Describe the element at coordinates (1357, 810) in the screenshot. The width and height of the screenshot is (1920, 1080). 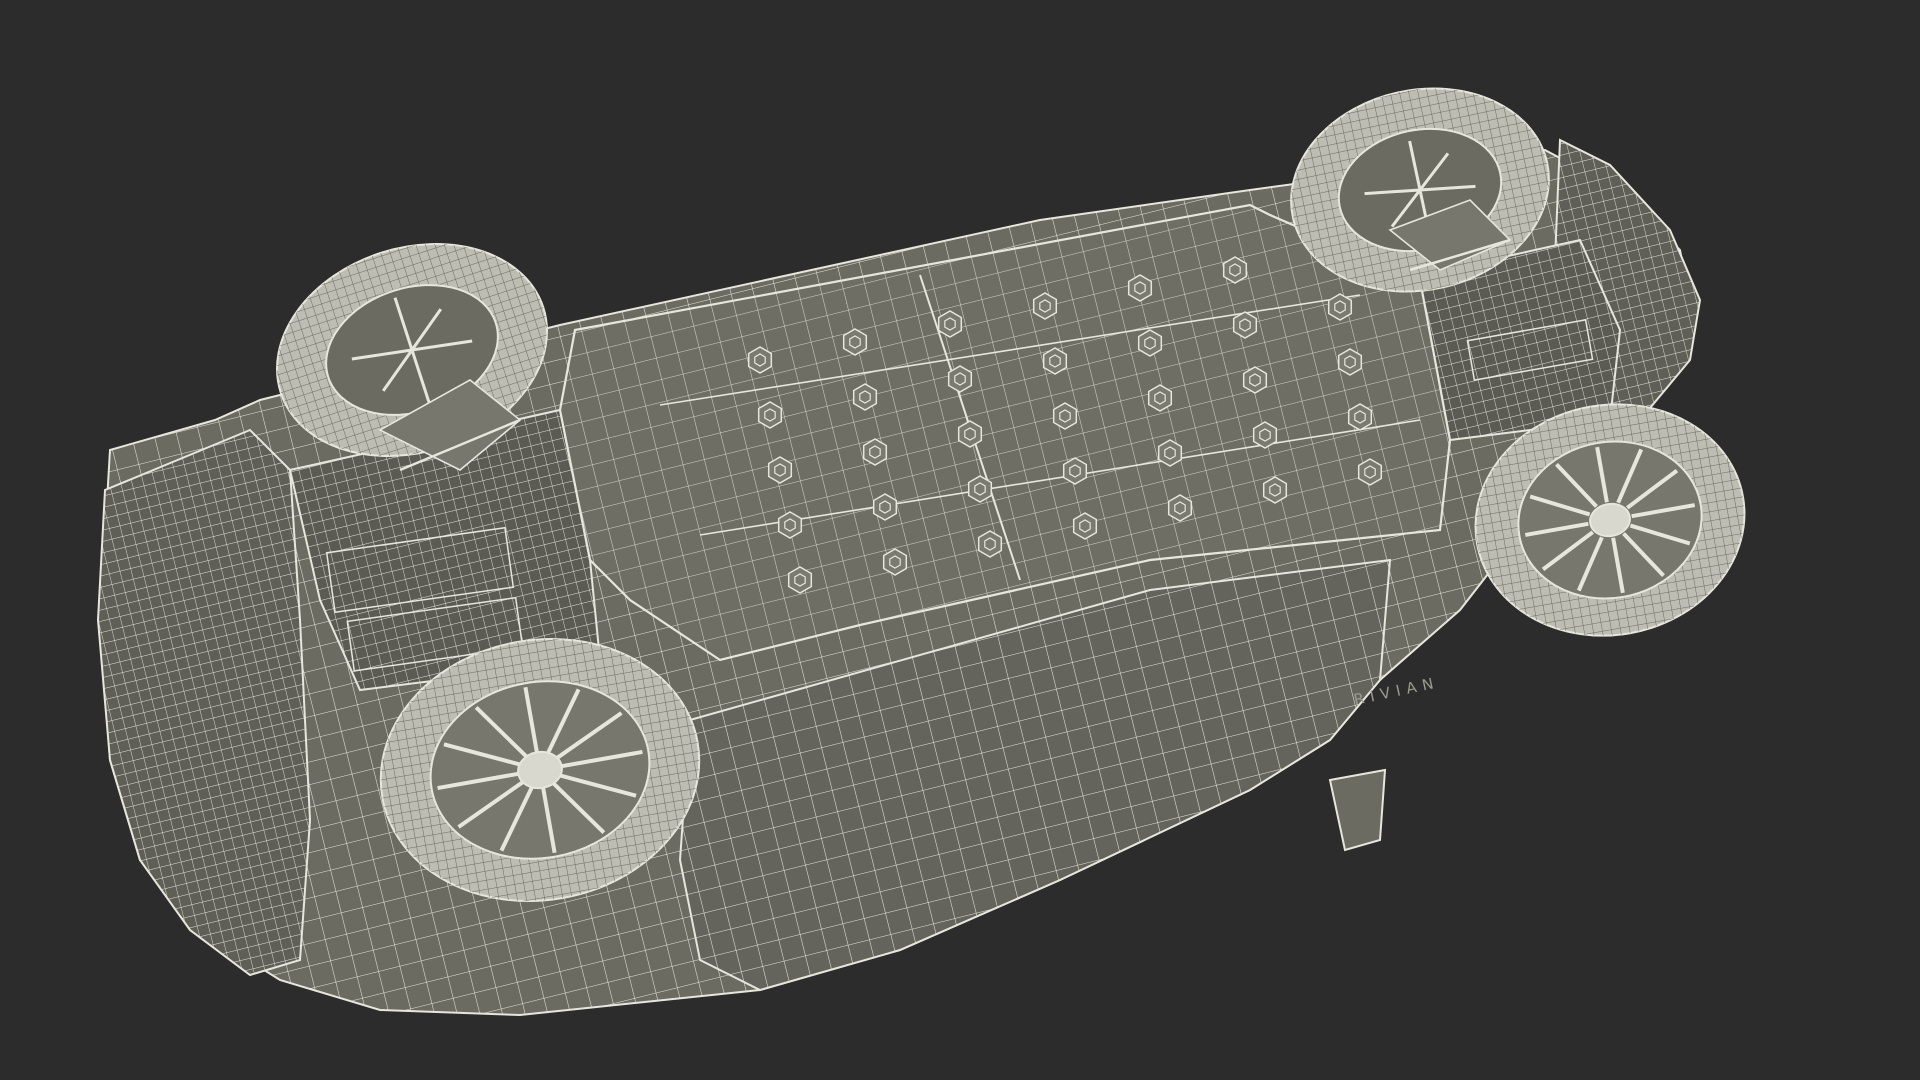
I see `tow-hook` at that location.